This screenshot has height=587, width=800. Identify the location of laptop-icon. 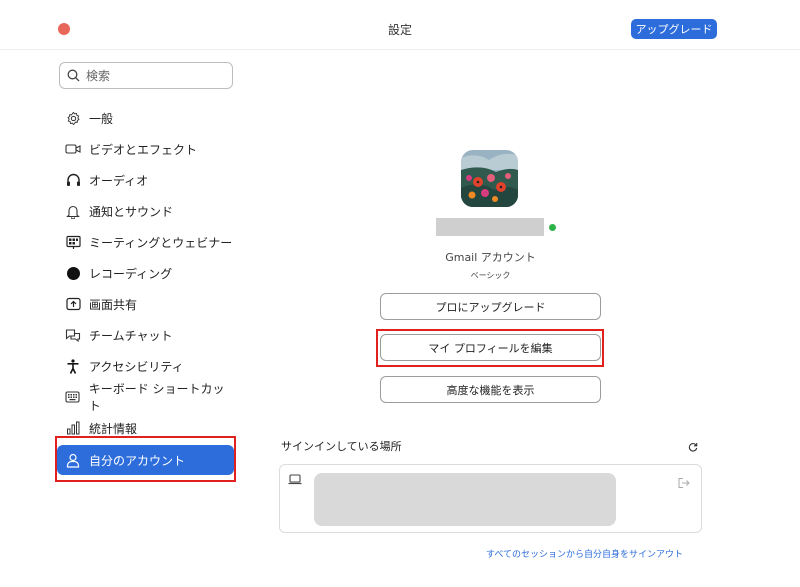
(295, 479).